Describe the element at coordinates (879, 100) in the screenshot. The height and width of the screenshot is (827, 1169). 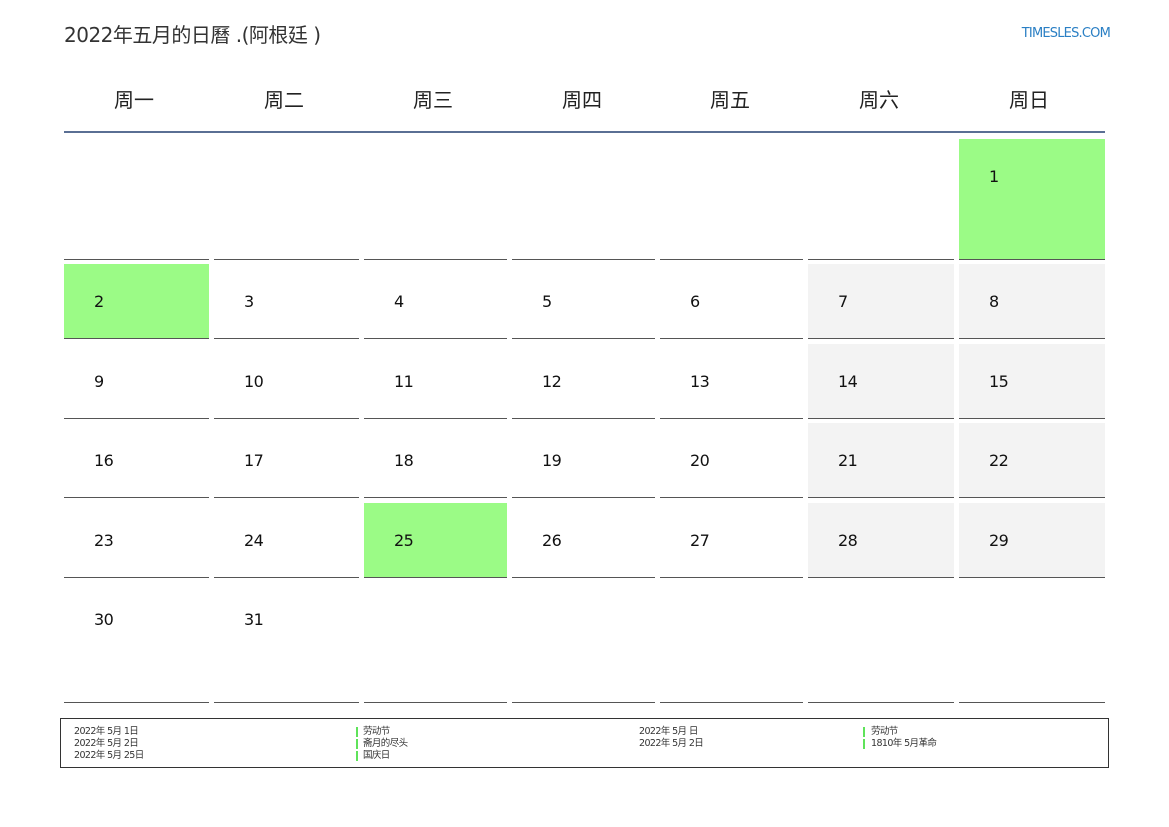
I see `weekday-sat: 周六` at that location.